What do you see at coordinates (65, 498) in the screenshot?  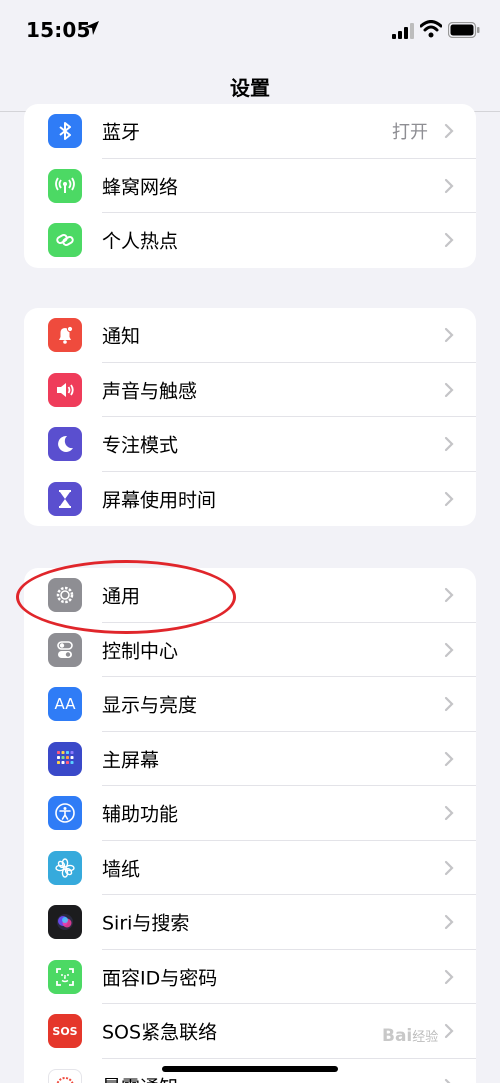 I see `hourglass-icon` at bounding box center [65, 498].